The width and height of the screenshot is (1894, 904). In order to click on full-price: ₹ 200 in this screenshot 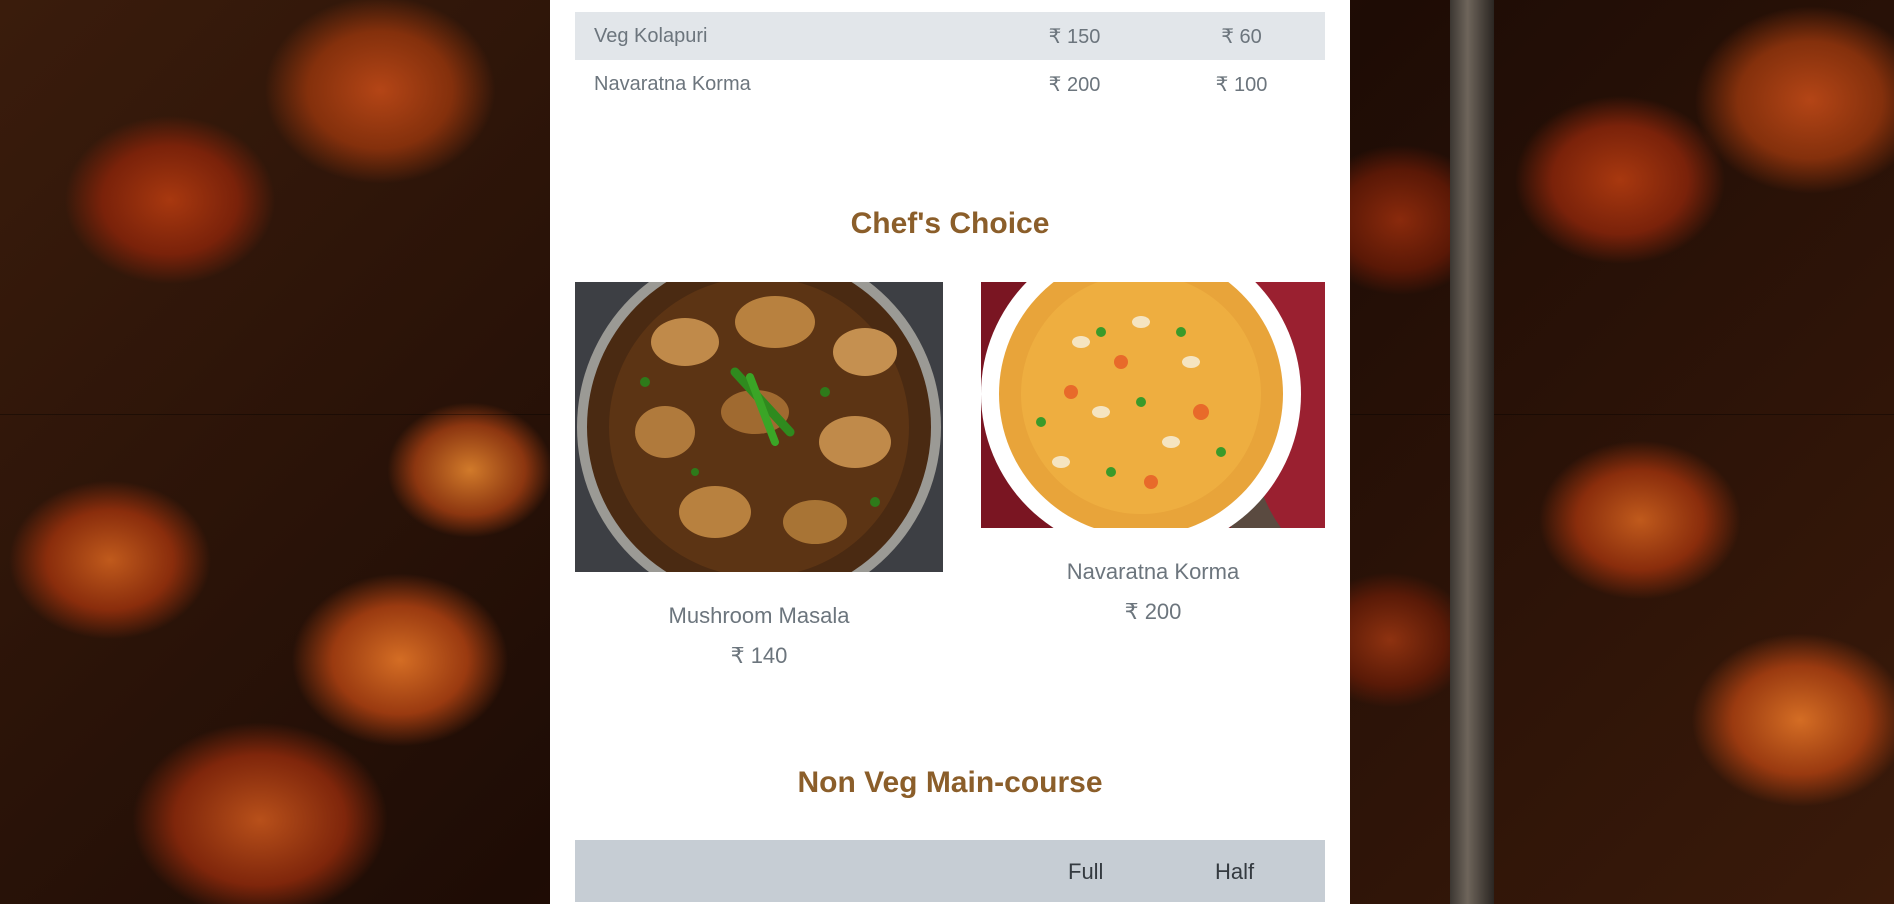, I will do `click(1074, 84)`.